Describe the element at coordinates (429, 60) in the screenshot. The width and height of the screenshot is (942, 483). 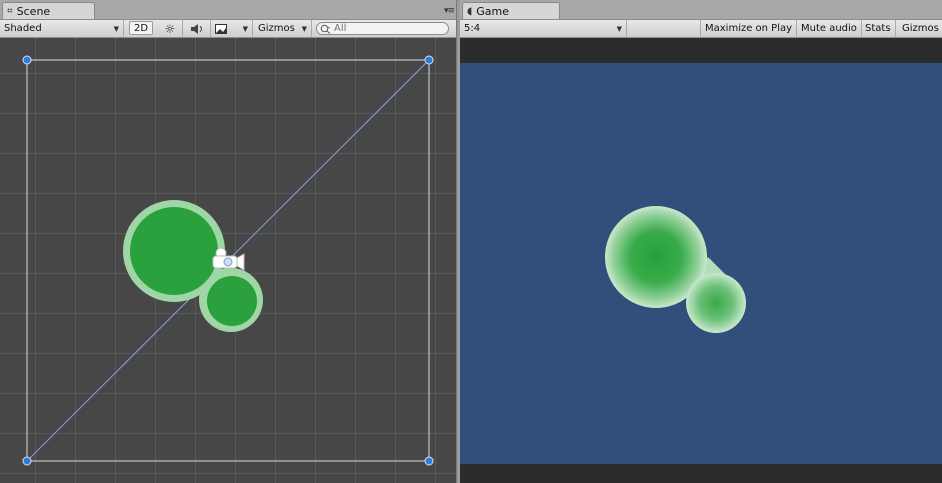
I see `rect-handle-top-right` at that location.